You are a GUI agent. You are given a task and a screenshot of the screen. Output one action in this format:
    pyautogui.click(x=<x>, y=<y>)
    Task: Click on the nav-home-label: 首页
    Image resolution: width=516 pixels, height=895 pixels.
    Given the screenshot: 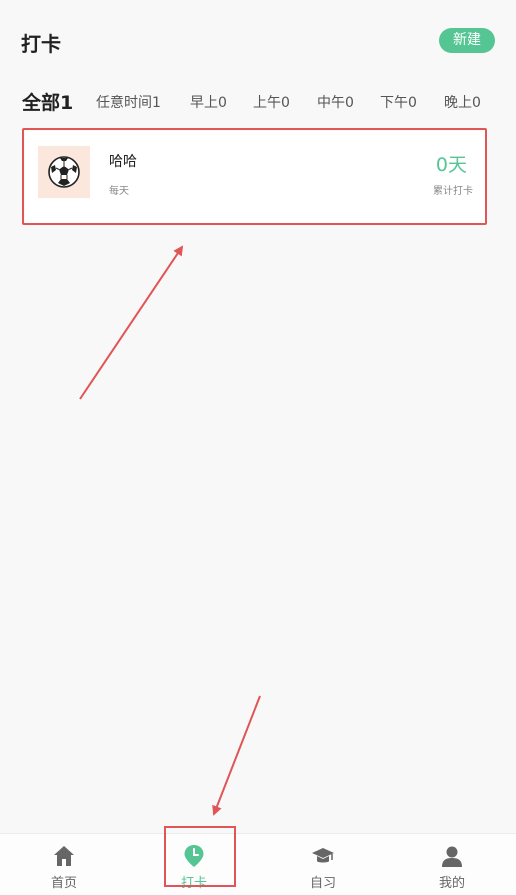 What is the action you would take?
    pyautogui.click(x=63, y=883)
    